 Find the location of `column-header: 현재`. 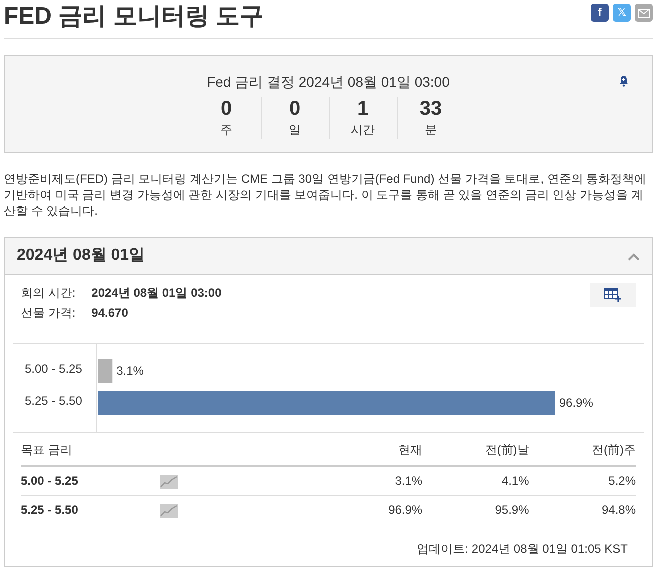

column-header: 현재 is located at coordinates (381, 449).